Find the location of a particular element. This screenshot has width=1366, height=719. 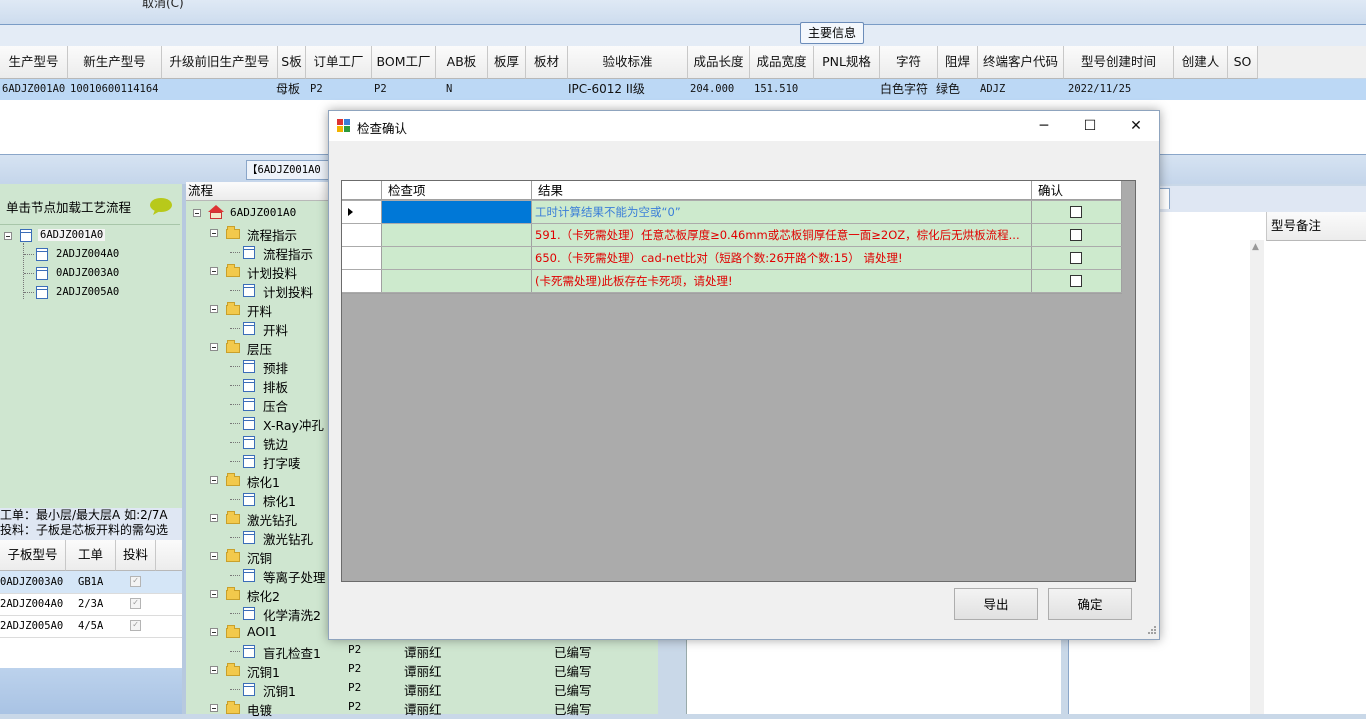

flow-root: 6ADJZ001A0 is located at coordinates (263, 212).